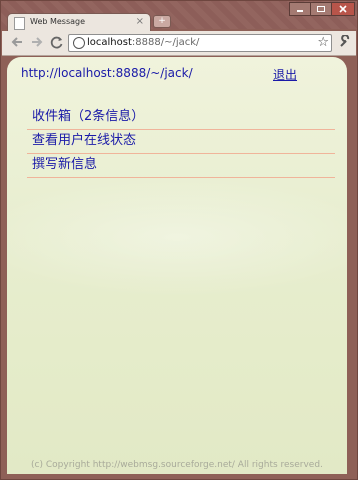 Image resolution: width=358 pixels, height=480 pixels. I want to click on minimize-icon, so click(300, 11).